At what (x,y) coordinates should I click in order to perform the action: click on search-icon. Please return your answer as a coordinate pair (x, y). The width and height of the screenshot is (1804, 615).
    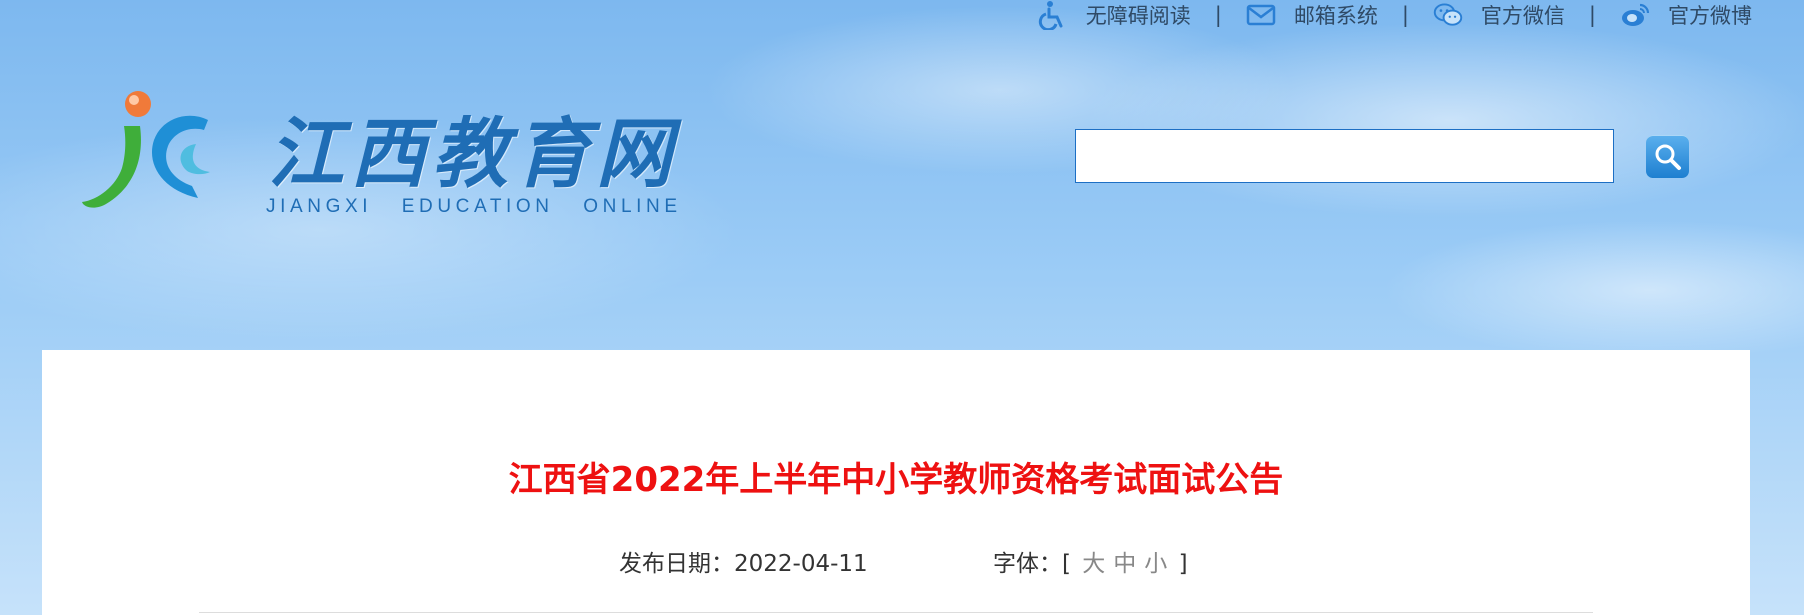
    Looking at the image, I should click on (1668, 157).